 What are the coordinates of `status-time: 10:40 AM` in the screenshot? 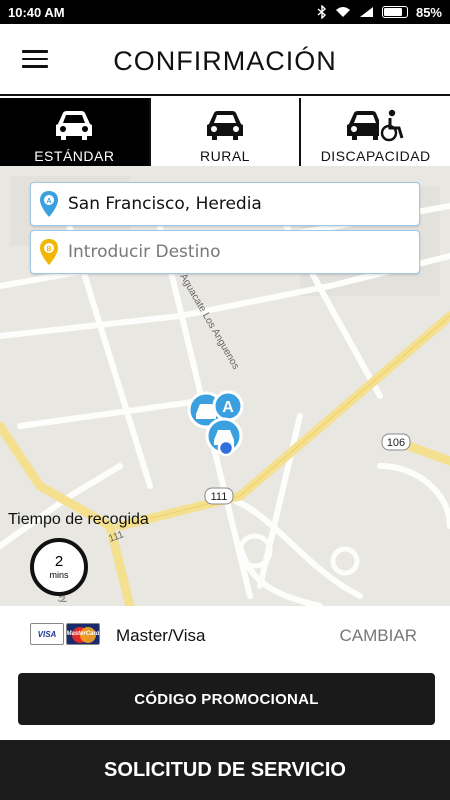 It's located at (36, 12).